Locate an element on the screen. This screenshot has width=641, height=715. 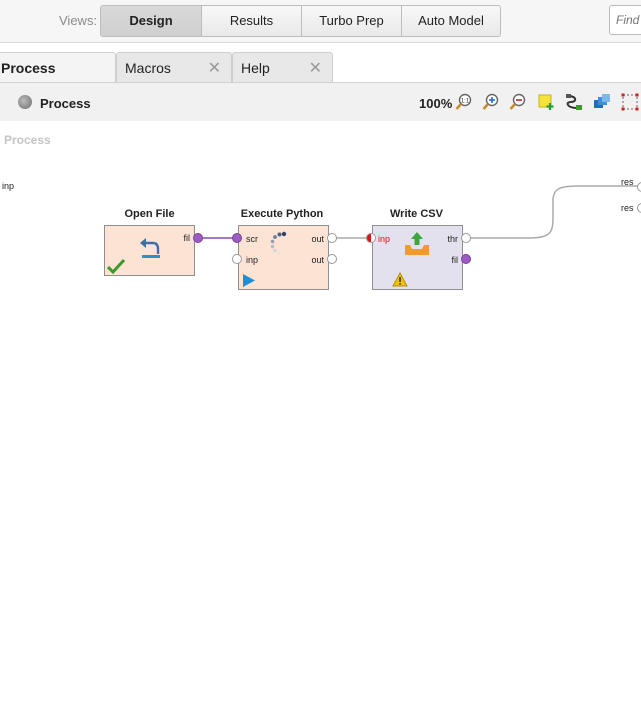
editor-tabs: Process Macros ✕ Help ✕ is located at coordinates (320, 67).